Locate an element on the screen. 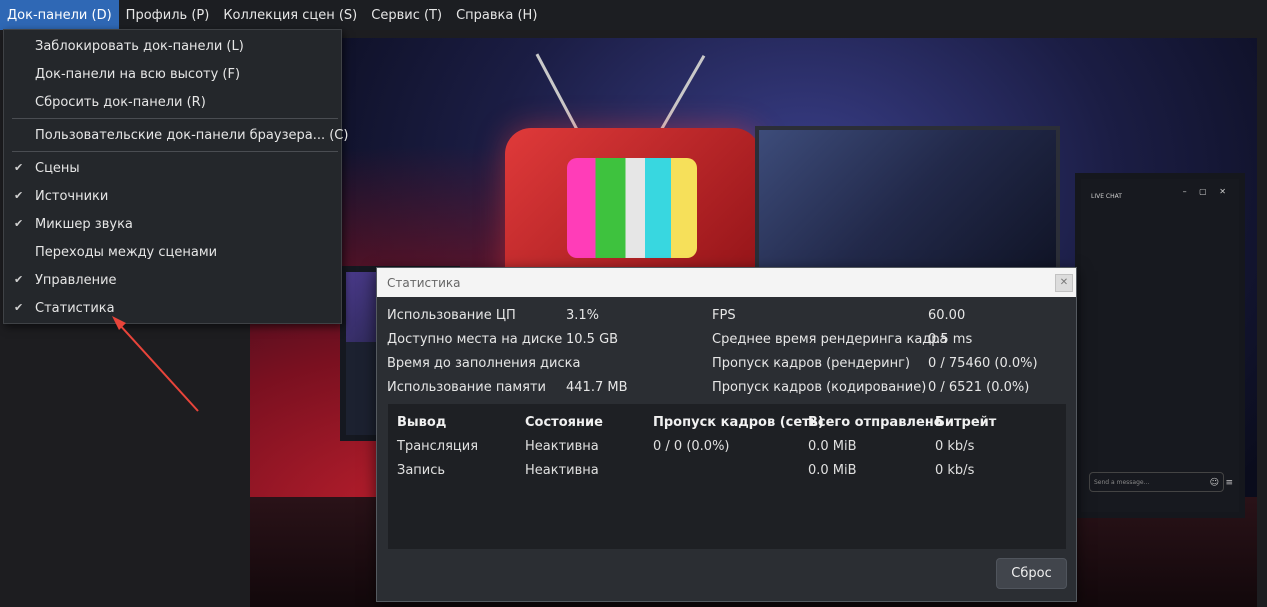 This screenshot has height=607, width=1267. menu-scene-collection: Коллекция сцен (S) is located at coordinates (290, 15).